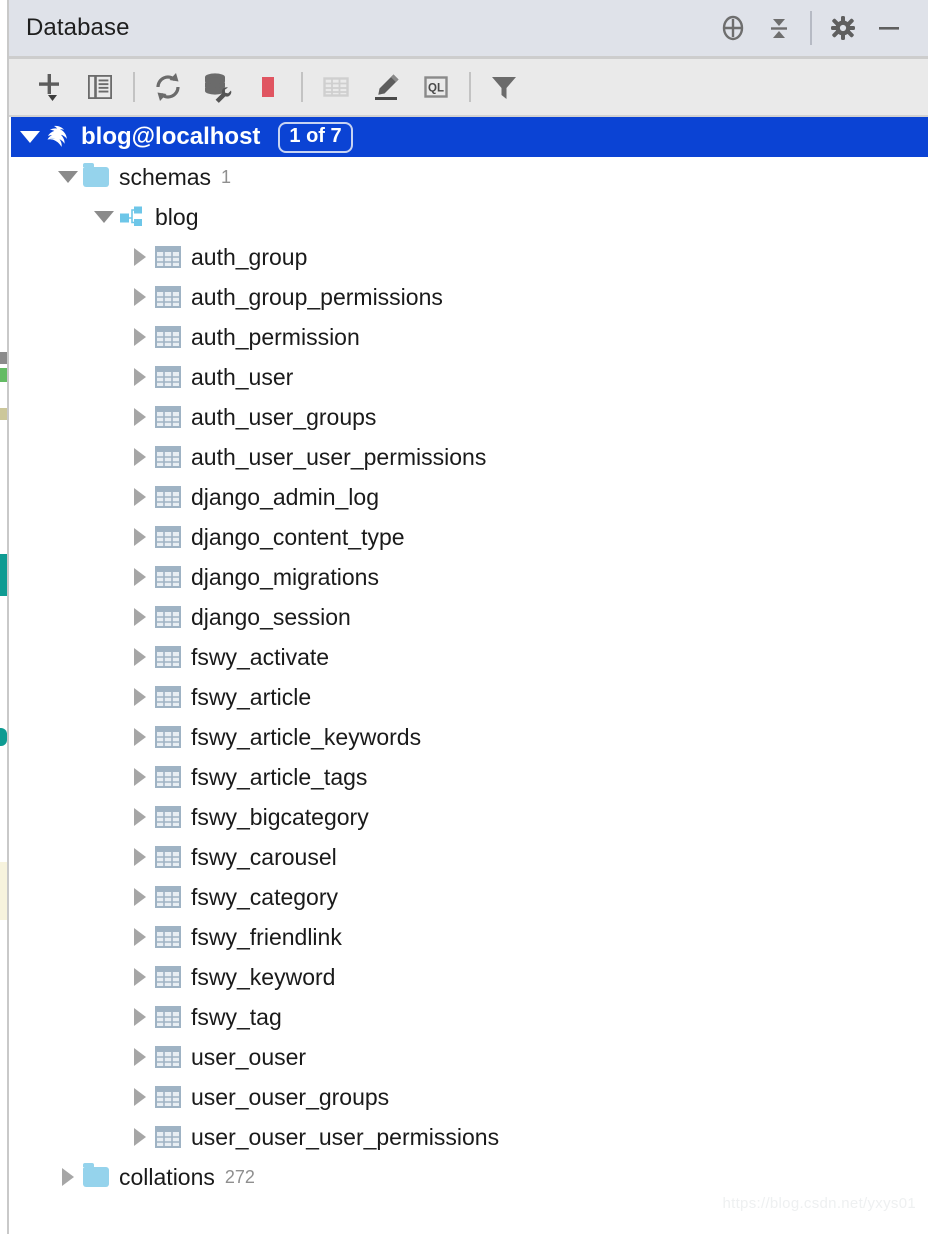 The width and height of the screenshot is (928, 1234). I want to click on tree-node-table: fswy_bigcategory, so click(469, 817).